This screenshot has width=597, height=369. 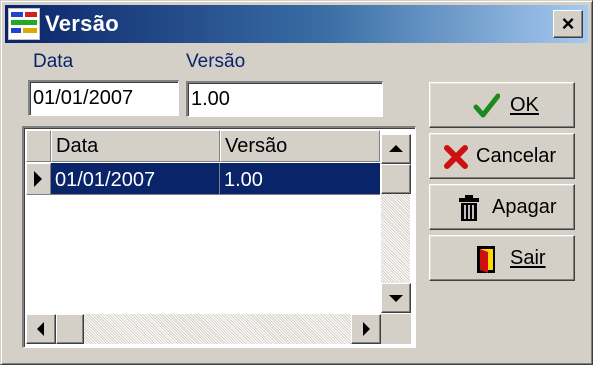 What do you see at coordinates (528, 258) in the screenshot?
I see `sair-label: Sair` at bounding box center [528, 258].